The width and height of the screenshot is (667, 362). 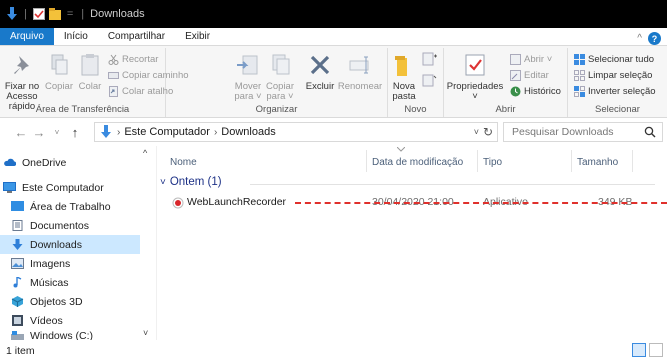 What do you see at coordinates (70, 14) in the screenshot?
I see `customize-toolbar-icon: =` at bounding box center [70, 14].